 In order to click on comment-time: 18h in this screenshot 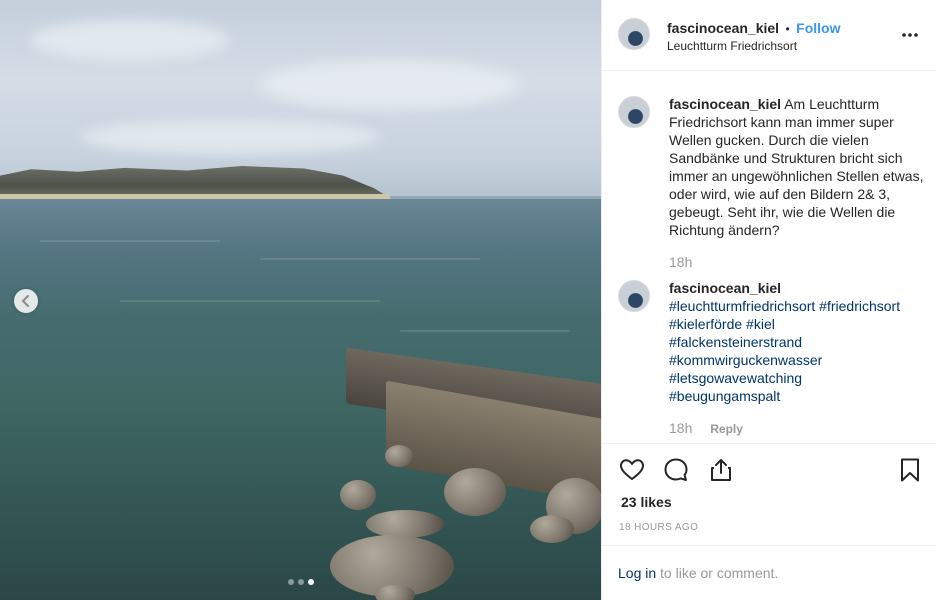, I will do `click(680, 428)`.